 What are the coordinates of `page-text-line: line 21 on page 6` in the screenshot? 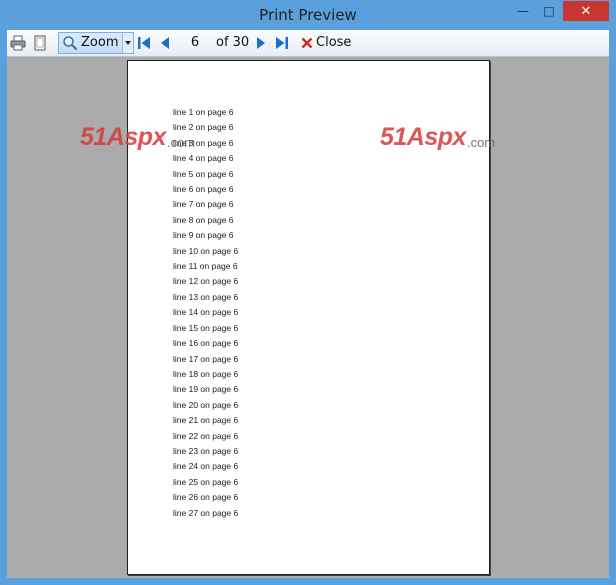 It's located at (206, 420).